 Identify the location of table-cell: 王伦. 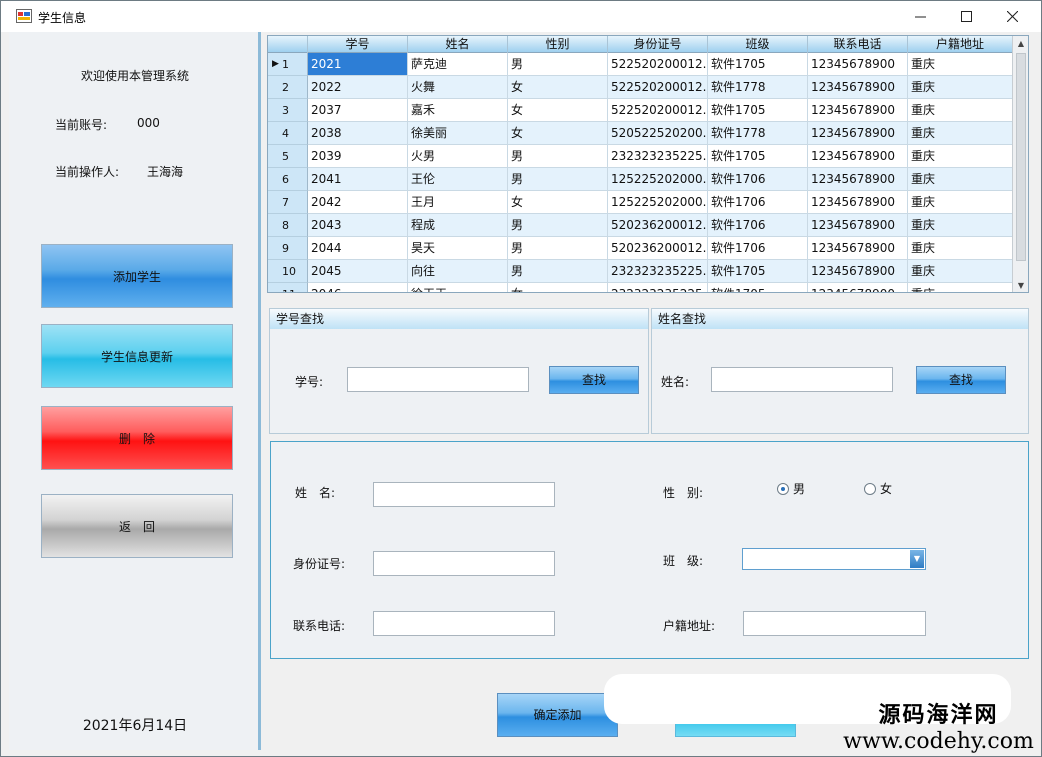
(458, 179).